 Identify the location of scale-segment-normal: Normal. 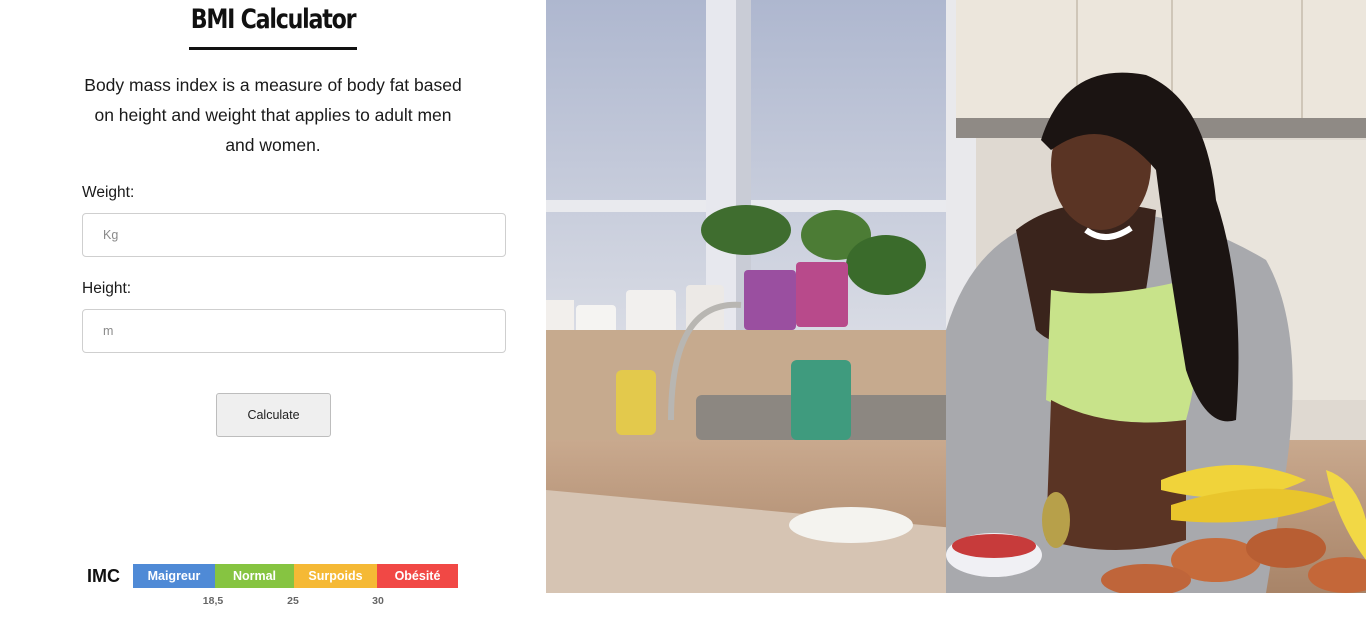
(254, 576).